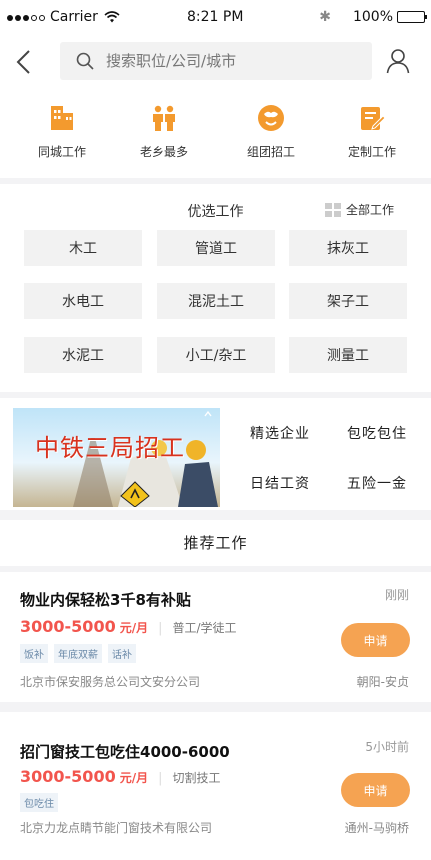 The width and height of the screenshot is (431, 860). I want to click on recommended-title: 推荐工作, so click(215, 543).